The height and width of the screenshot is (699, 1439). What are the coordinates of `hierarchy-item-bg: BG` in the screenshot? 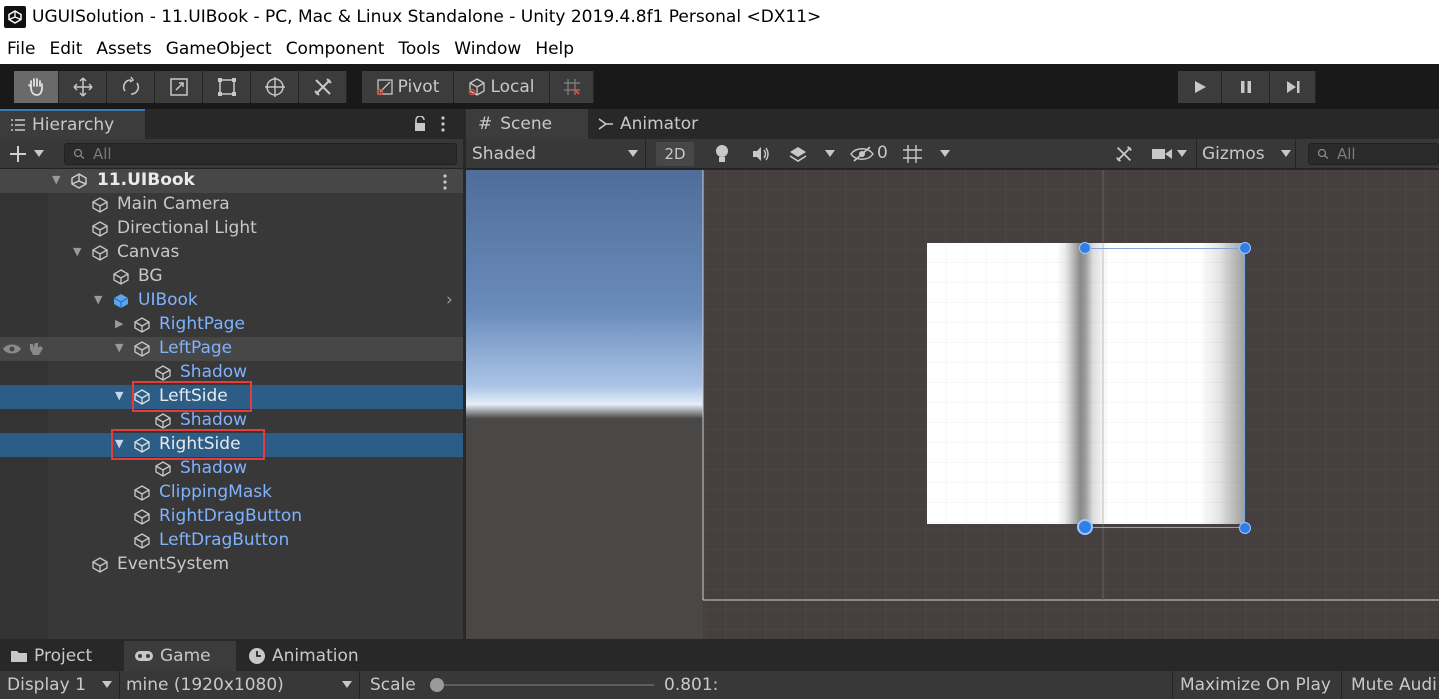 It's located at (231, 277).